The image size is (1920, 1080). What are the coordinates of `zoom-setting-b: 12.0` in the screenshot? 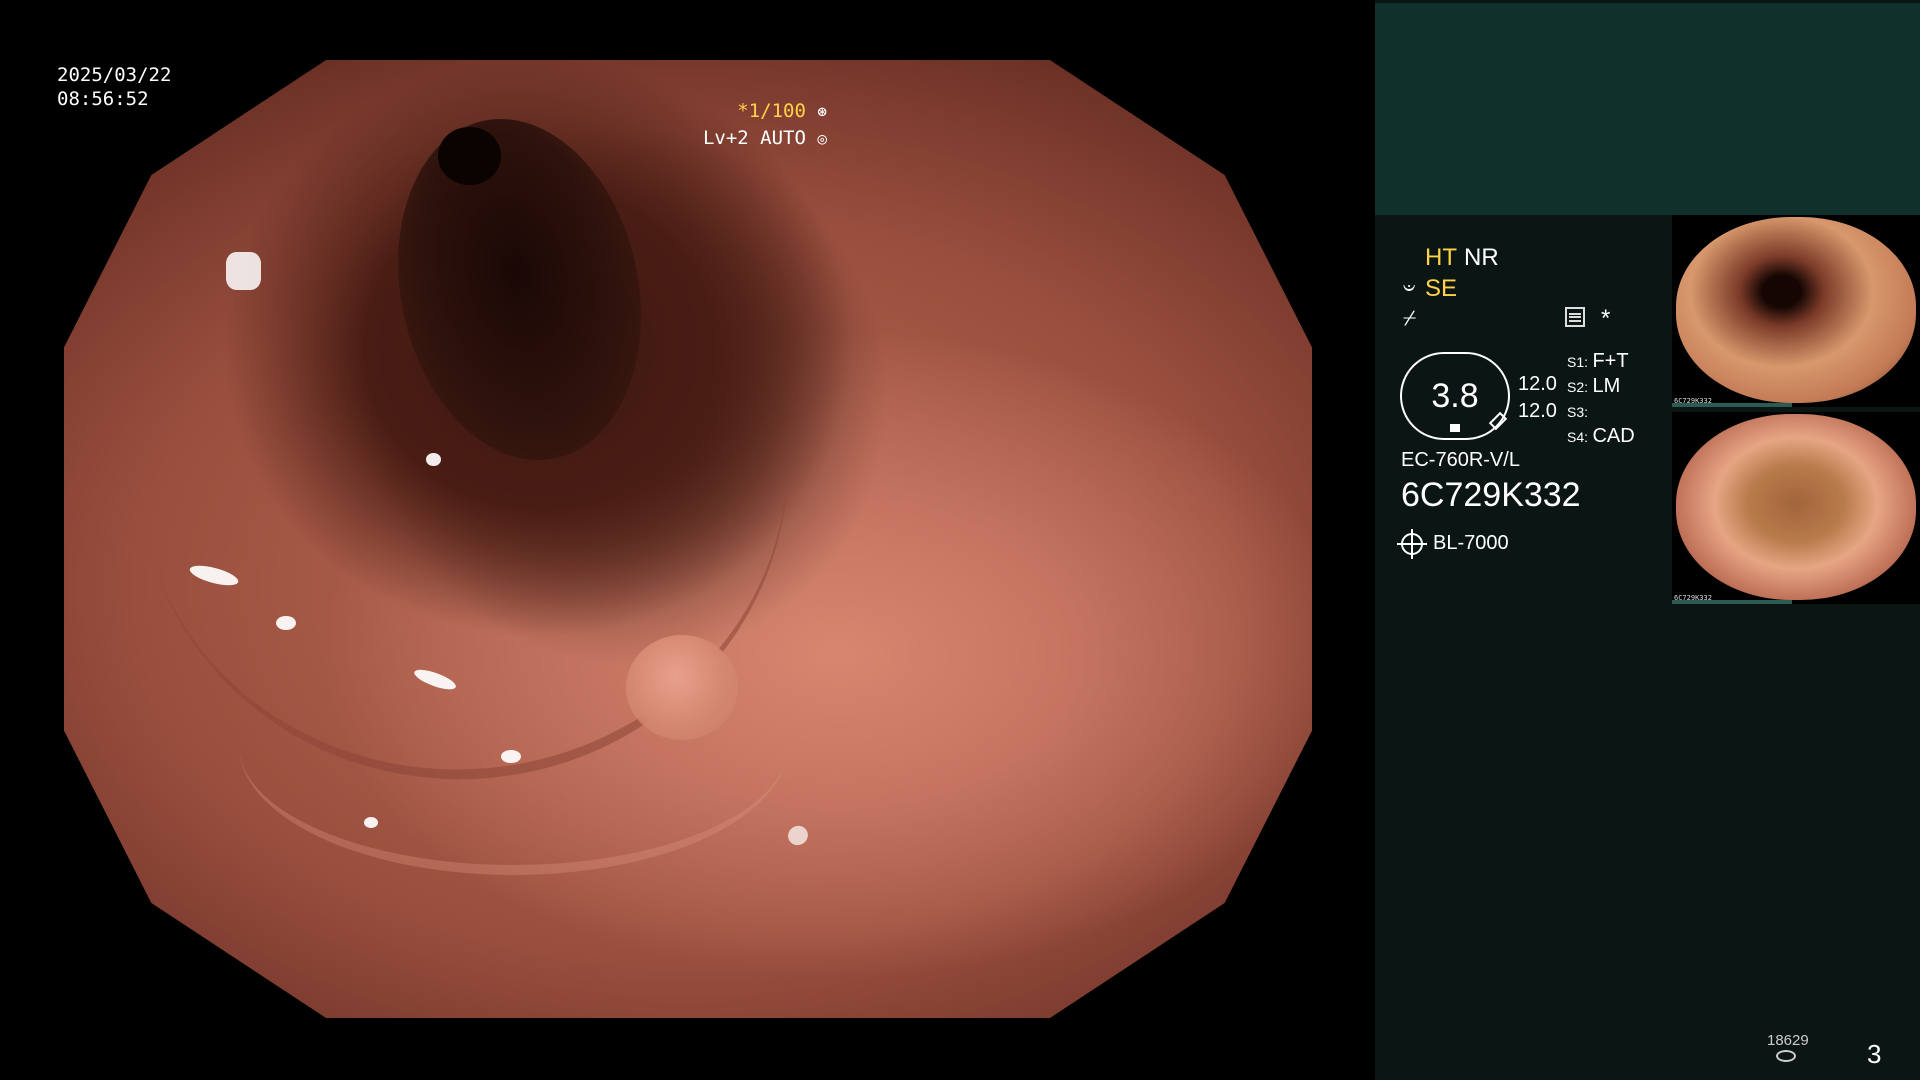 It's located at (1537, 411).